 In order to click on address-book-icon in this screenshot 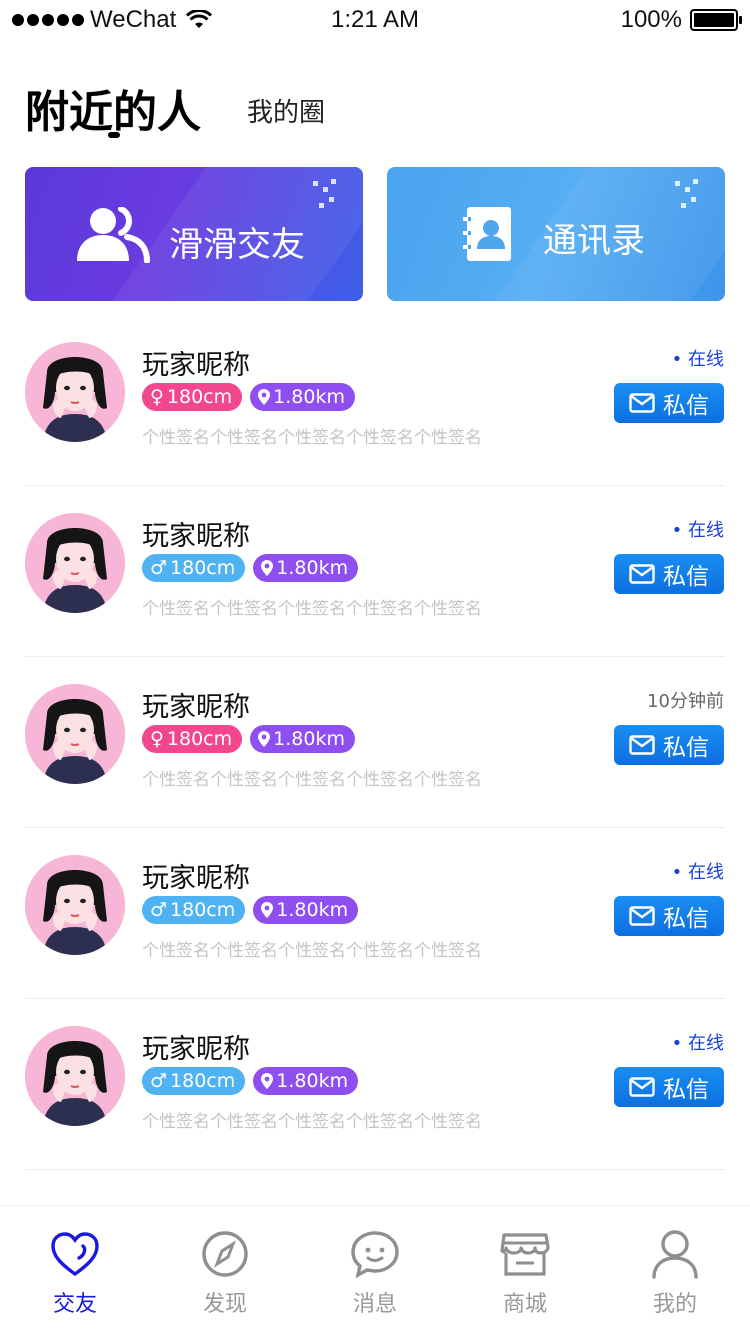, I will do `click(487, 234)`.